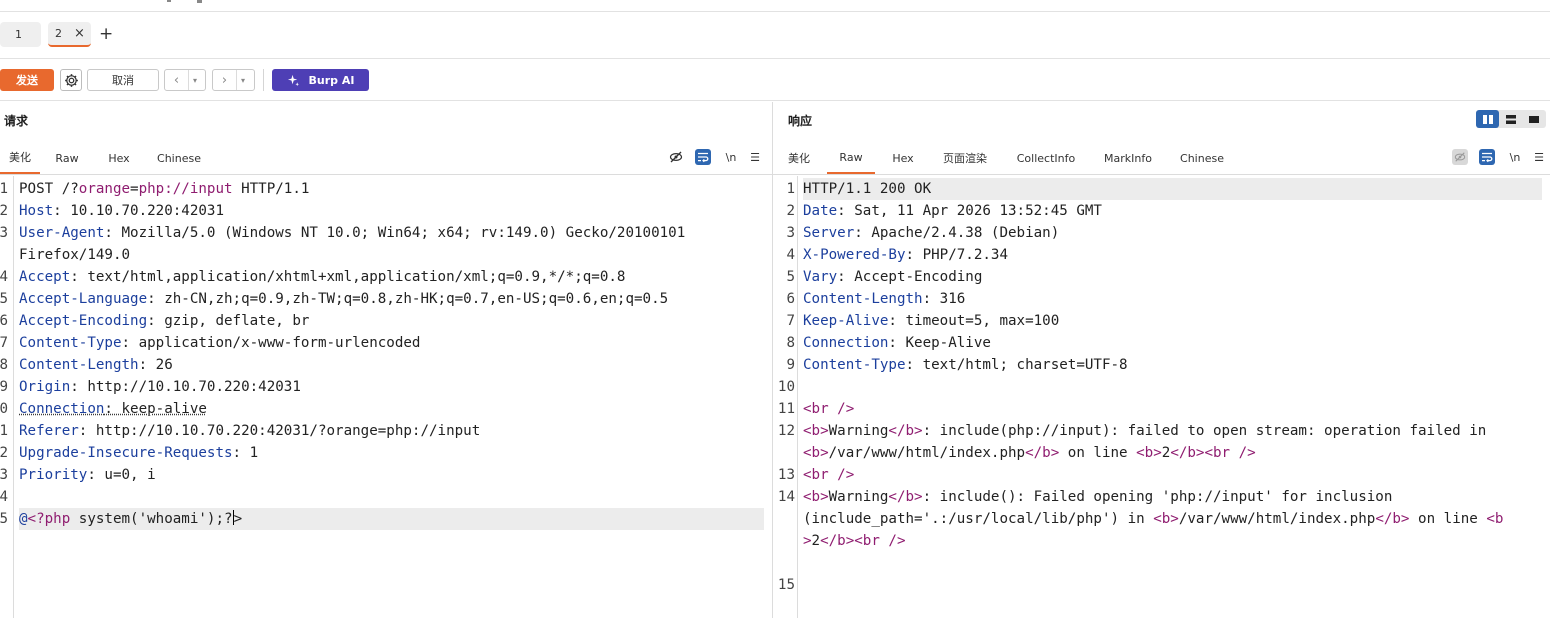 The width and height of the screenshot is (1550, 618). Describe the element at coordinates (139, 211) in the screenshot. I see `code-token: : 10.10.70.220:42031` at that location.